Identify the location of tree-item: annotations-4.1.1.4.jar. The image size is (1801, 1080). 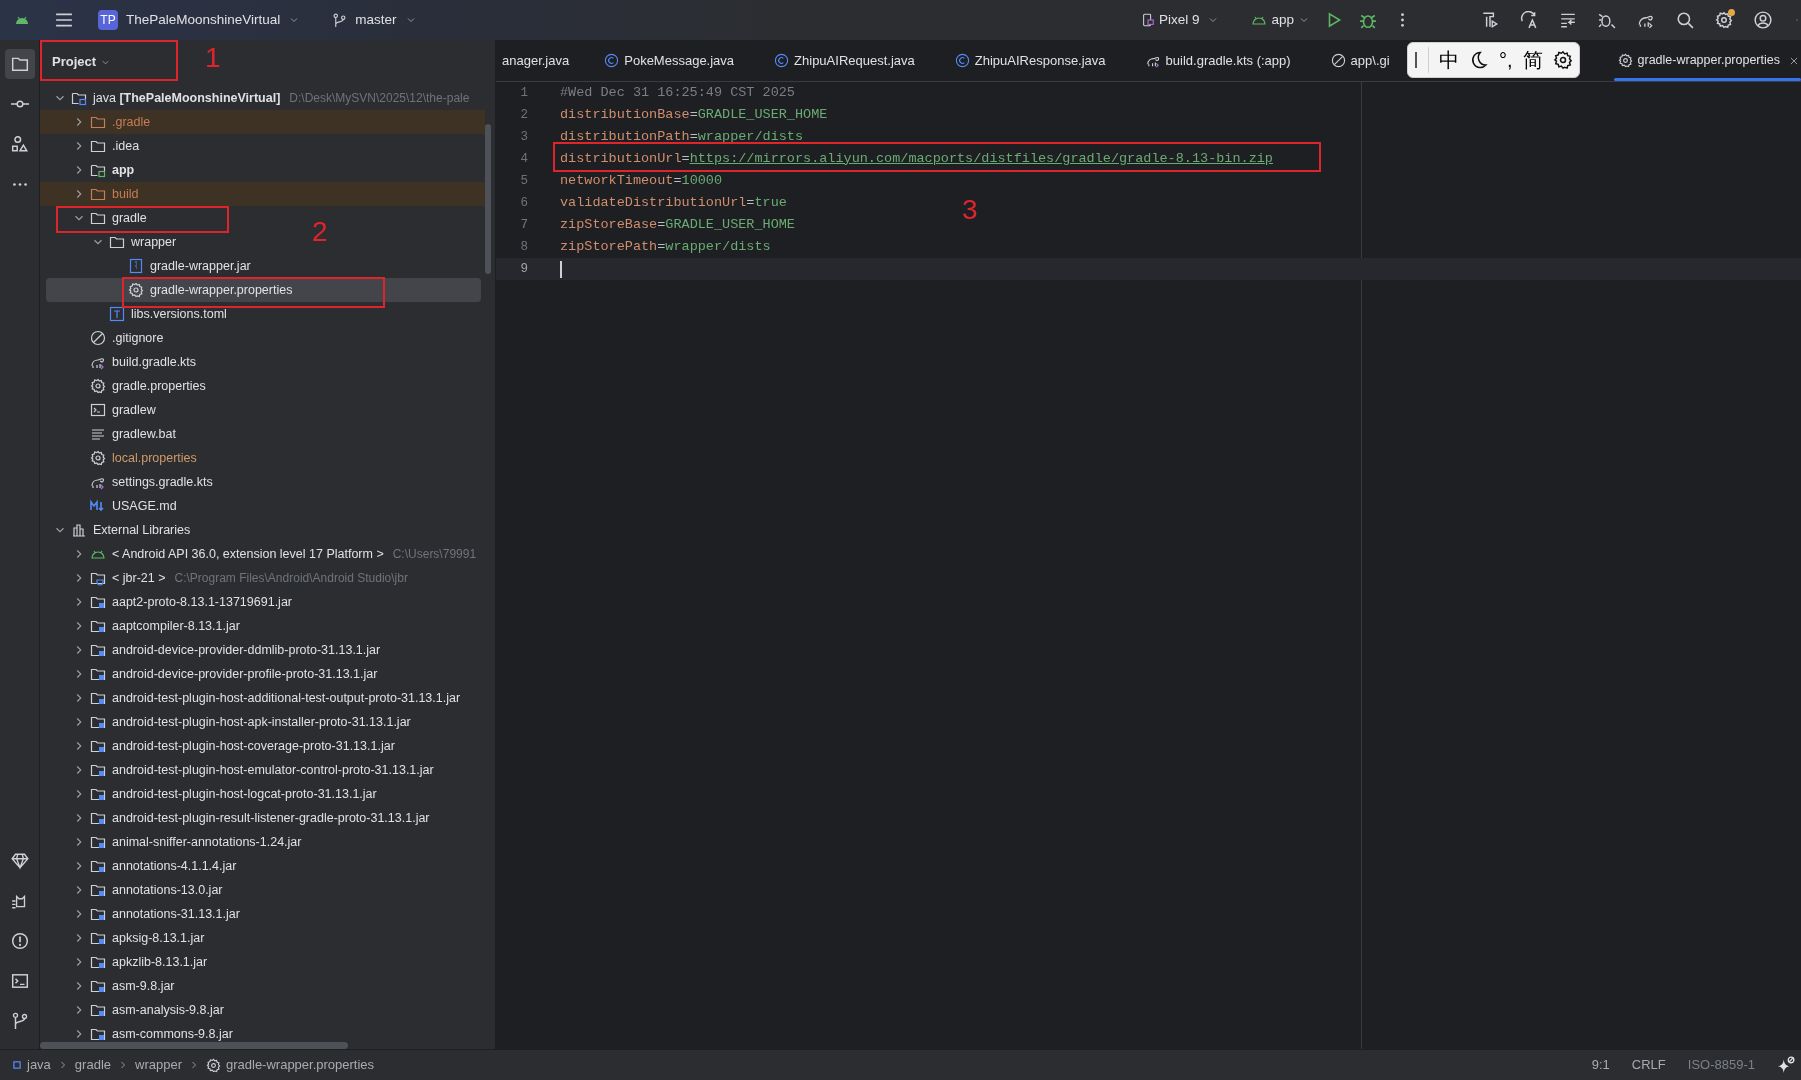
(138, 866).